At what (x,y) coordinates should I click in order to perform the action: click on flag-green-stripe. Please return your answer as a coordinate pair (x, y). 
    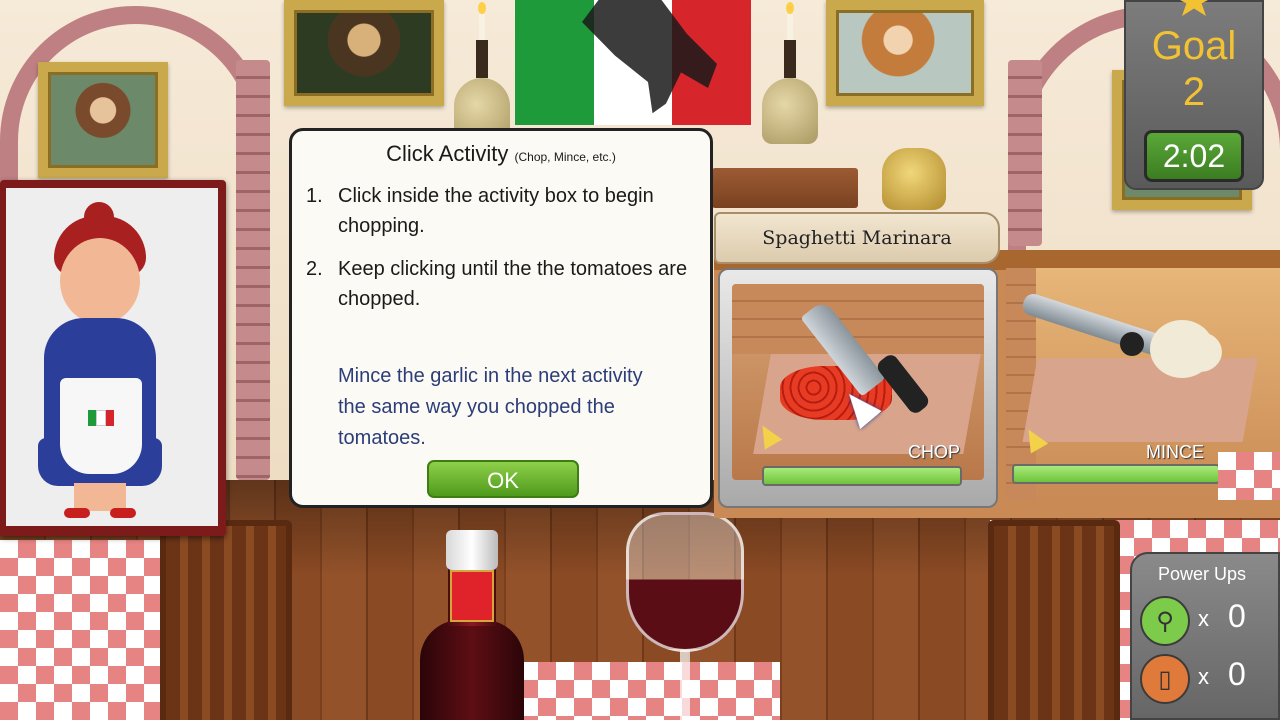
    Looking at the image, I should click on (554, 62).